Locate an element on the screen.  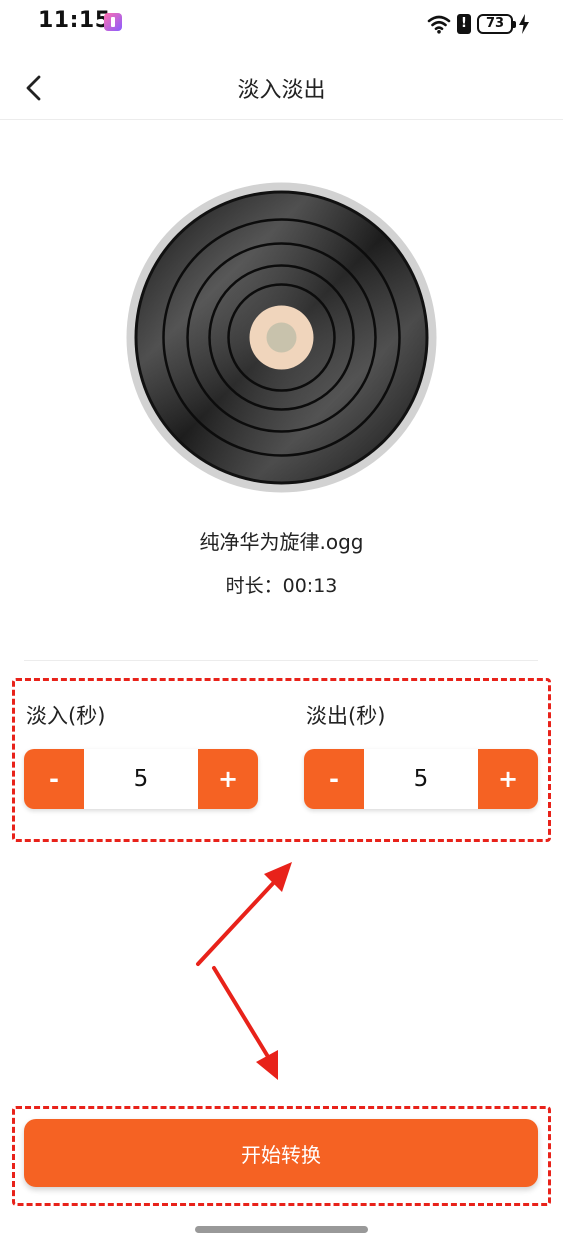
duration-label: 时长 is located at coordinates (244, 586).